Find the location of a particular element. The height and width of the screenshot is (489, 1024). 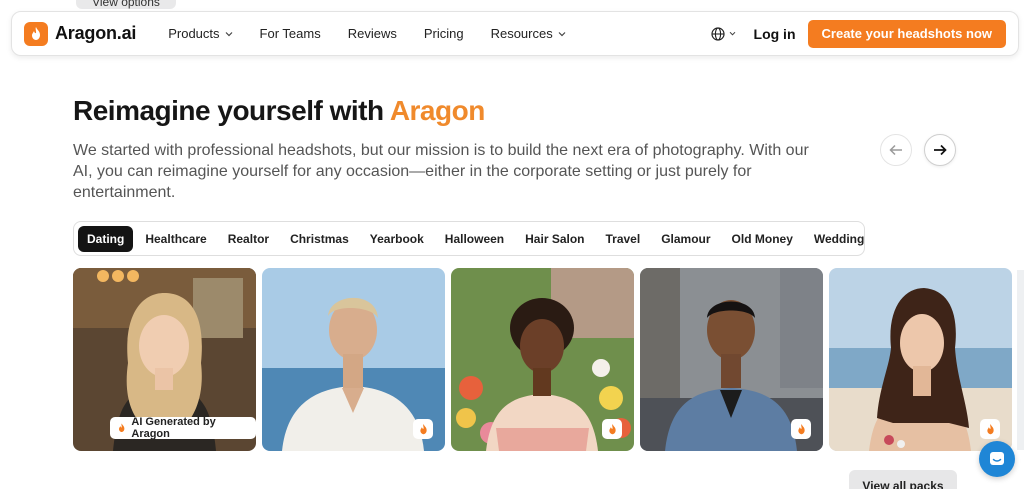

nav-reviews-label: Reviews is located at coordinates (372, 33).